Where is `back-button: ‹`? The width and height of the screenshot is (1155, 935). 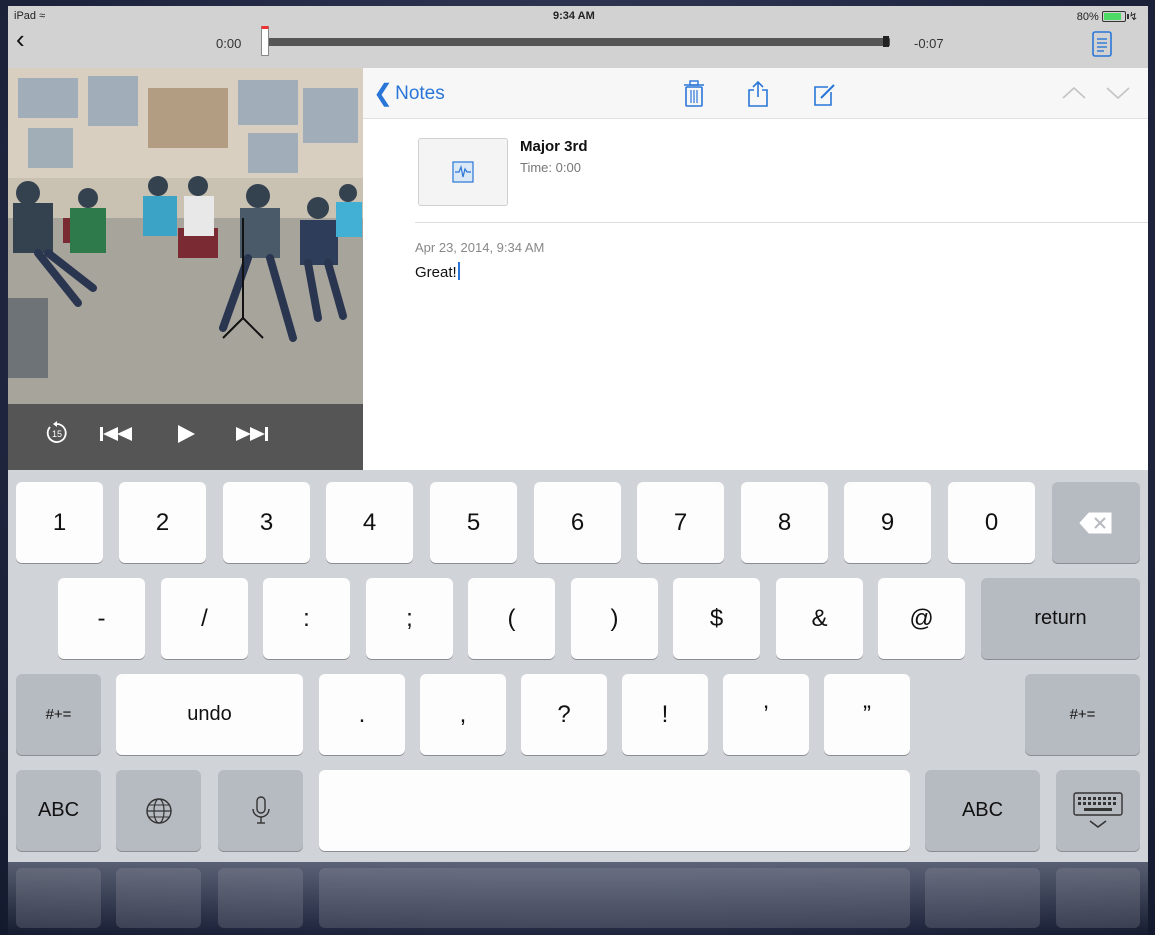 back-button: ‹ is located at coordinates (20, 39).